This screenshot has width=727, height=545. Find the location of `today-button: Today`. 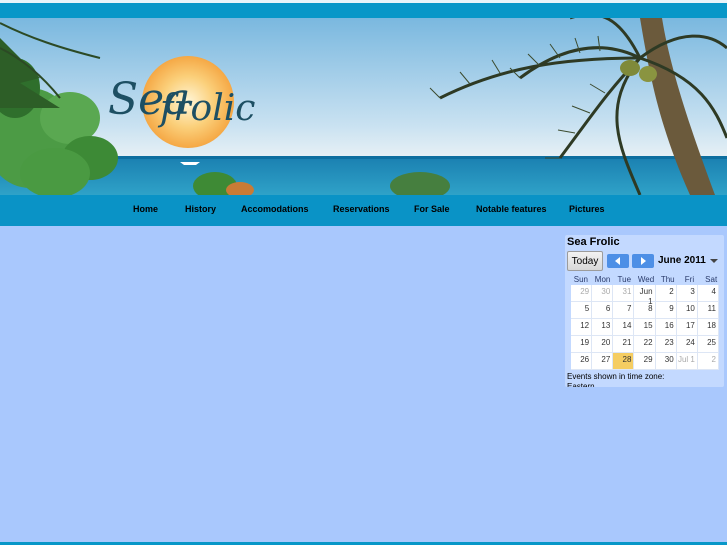

today-button: Today is located at coordinates (585, 261).